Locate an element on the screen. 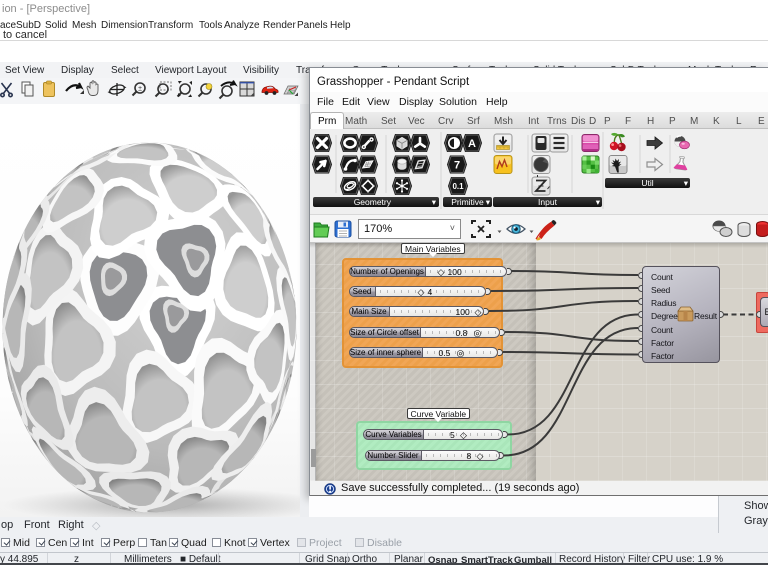 Image resolution: width=768 pixels, height=566 pixels. svg-text: A is located at coordinates (472, 144).